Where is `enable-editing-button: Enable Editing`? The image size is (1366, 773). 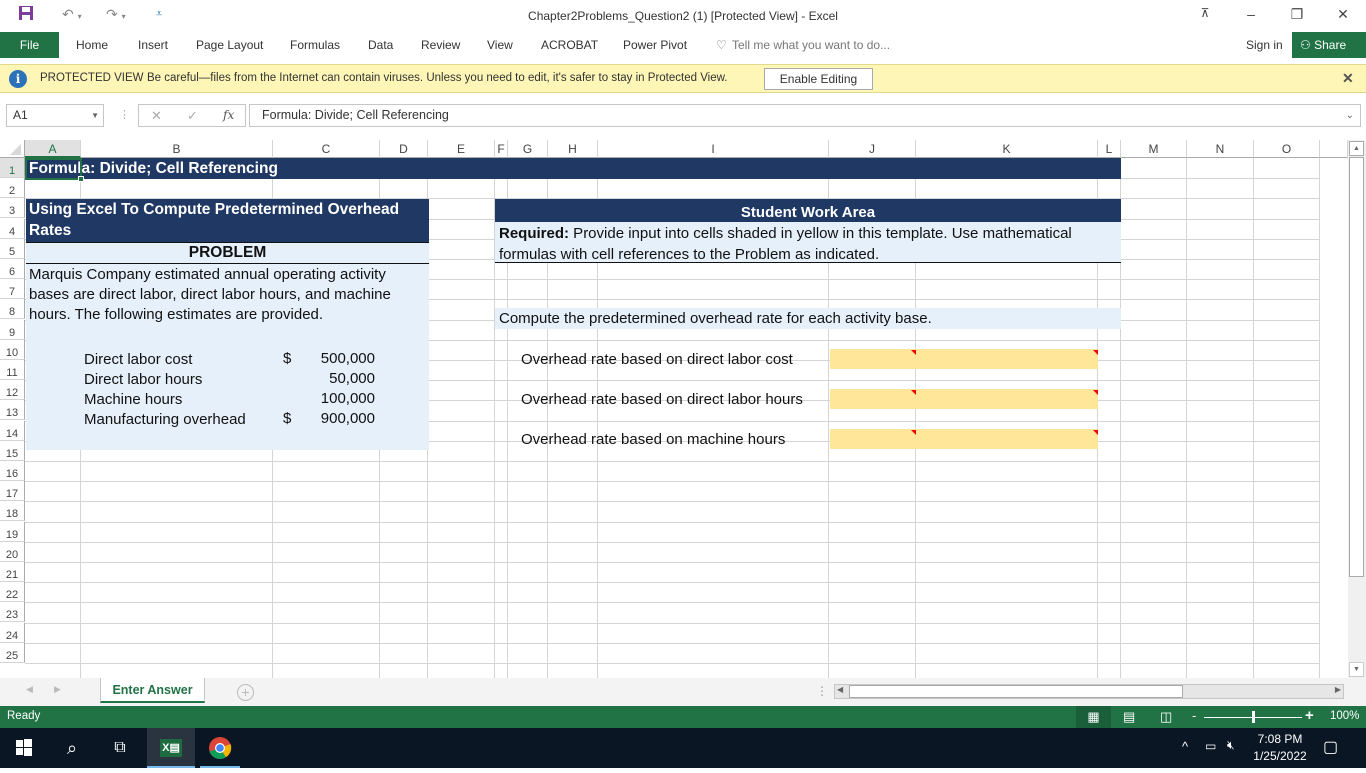 enable-editing-button: Enable Editing is located at coordinates (818, 79).